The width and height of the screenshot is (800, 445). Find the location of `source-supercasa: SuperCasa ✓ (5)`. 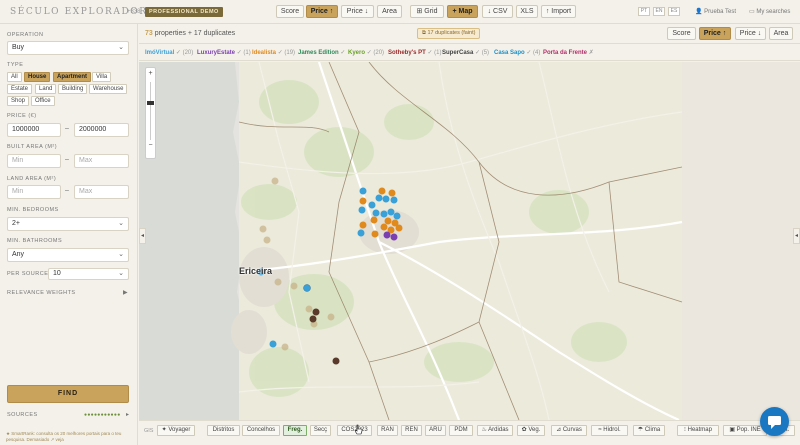

source-supercasa: SuperCasa ✓ (5) is located at coordinates (465, 52).